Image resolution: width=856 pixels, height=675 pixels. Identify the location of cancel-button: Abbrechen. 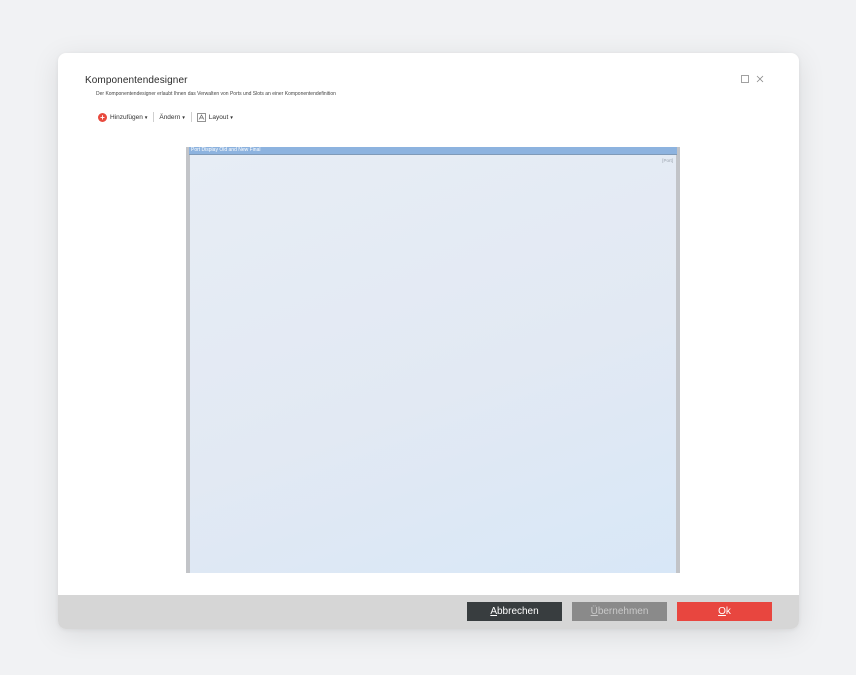
(514, 611).